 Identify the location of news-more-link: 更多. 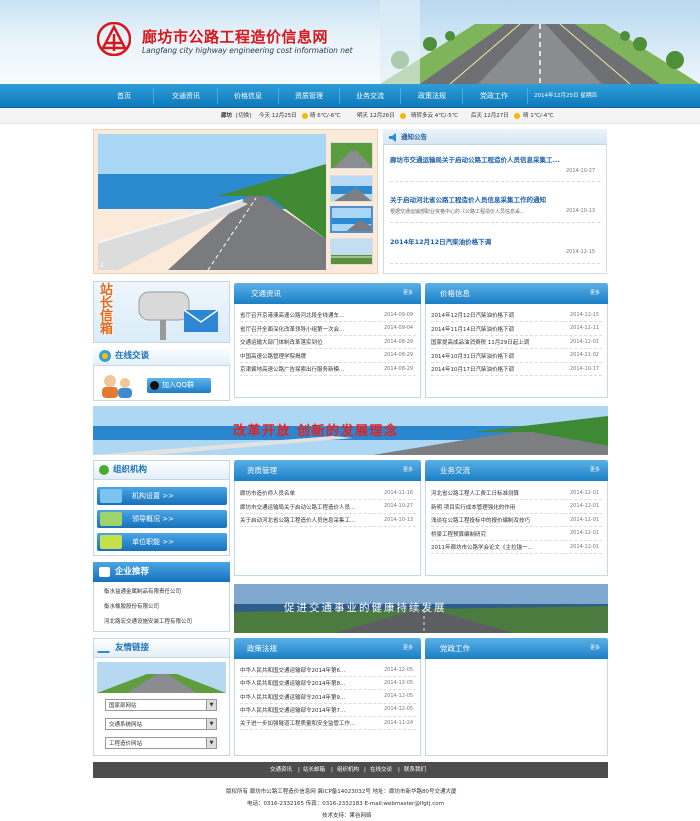
(408, 293).